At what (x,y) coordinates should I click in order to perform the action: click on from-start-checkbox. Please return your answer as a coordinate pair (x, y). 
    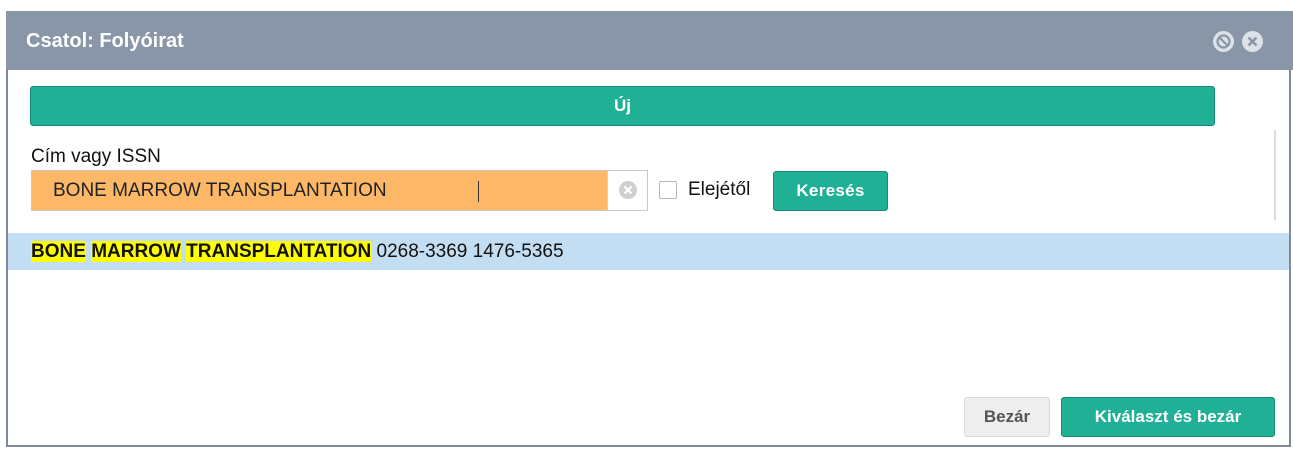
    Looking at the image, I should click on (668, 190).